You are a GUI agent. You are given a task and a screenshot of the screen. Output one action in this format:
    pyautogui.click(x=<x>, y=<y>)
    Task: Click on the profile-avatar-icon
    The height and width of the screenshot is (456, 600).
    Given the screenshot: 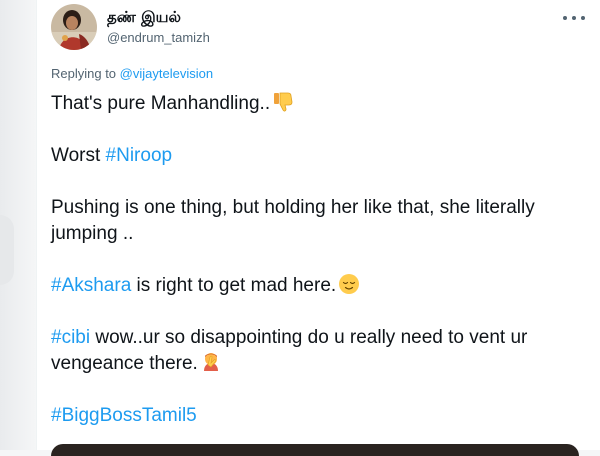 What is the action you would take?
    pyautogui.click(x=74, y=27)
    